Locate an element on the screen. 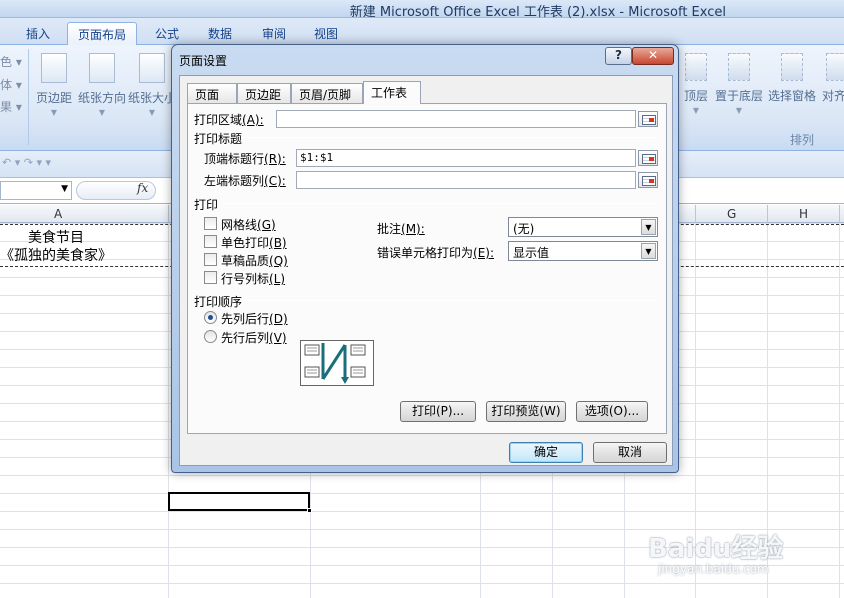  ribbon-tab-page-layout: 页面布局 is located at coordinates (102, 33).